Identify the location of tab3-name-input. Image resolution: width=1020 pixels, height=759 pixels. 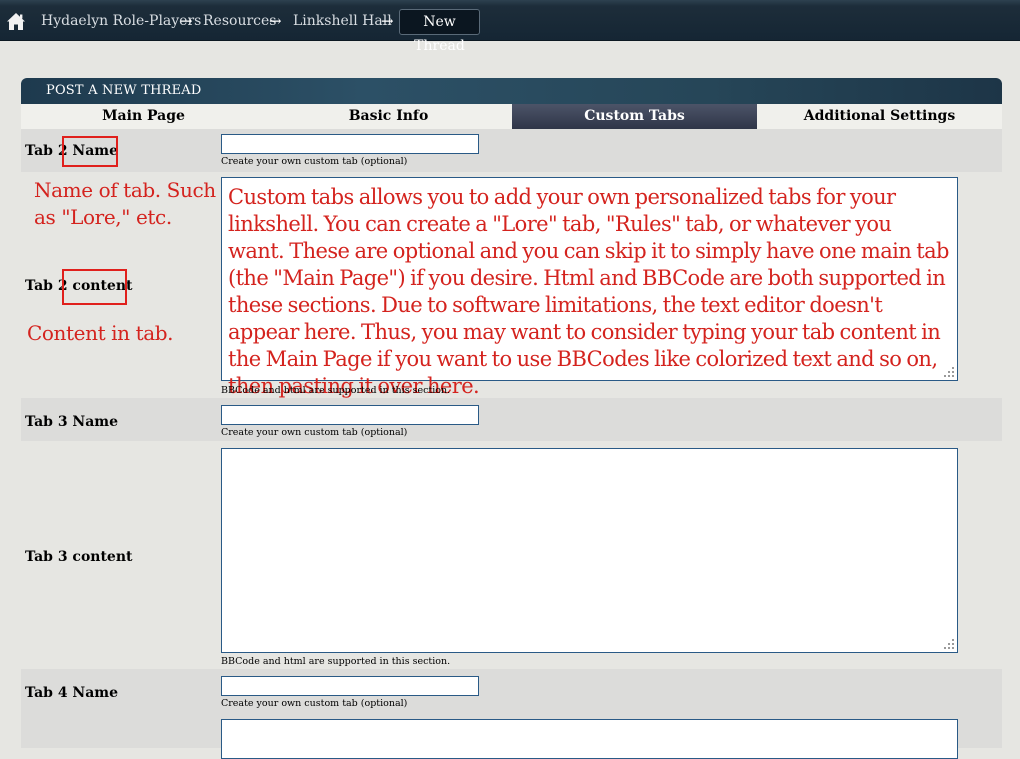
(350, 415).